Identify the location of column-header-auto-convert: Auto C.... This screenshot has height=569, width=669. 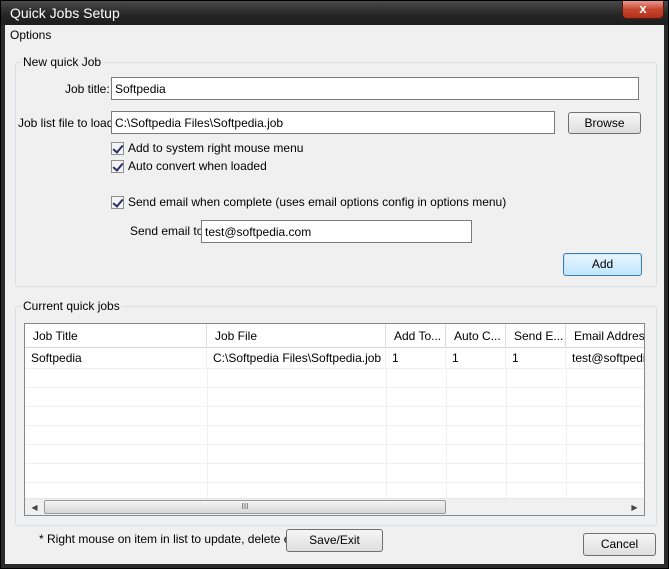
(476, 336).